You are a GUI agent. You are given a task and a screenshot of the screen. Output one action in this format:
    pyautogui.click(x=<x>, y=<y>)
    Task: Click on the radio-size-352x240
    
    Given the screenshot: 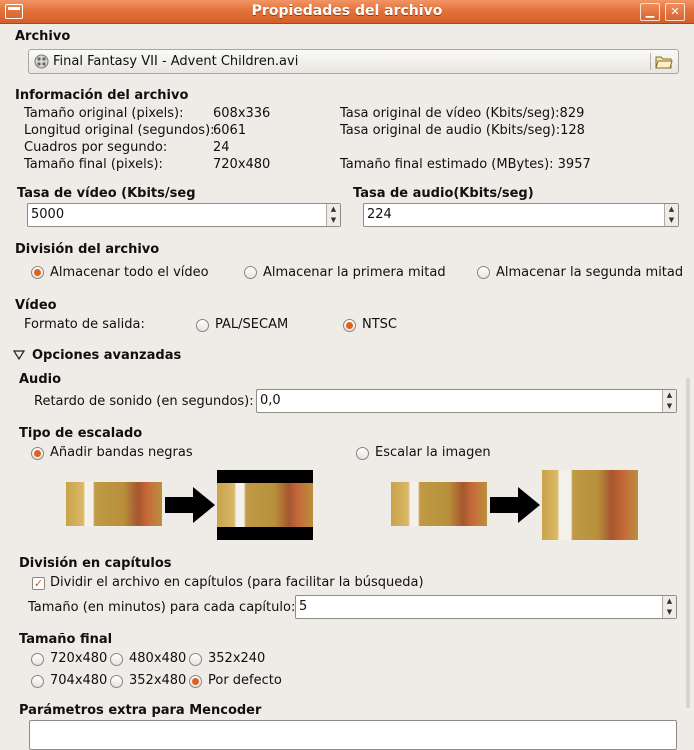 What is the action you would take?
    pyautogui.click(x=195, y=659)
    